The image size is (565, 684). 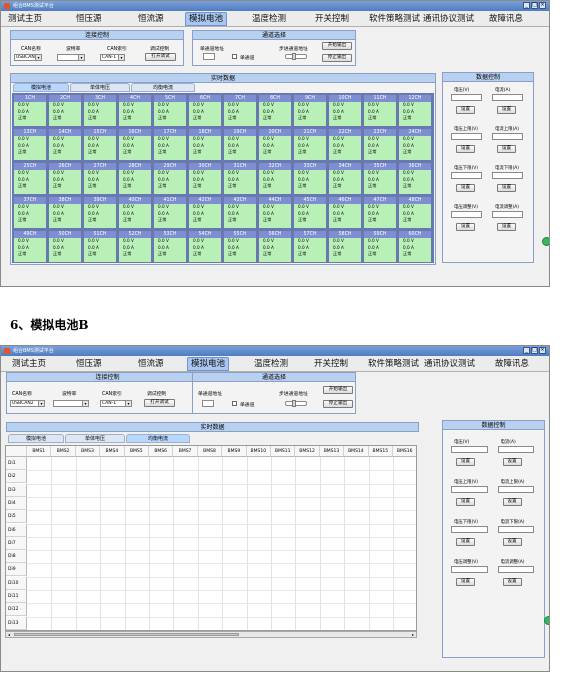 What do you see at coordinates (161, 451) in the screenshot?
I see `column-header: BMS6` at bounding box center [161, 451].